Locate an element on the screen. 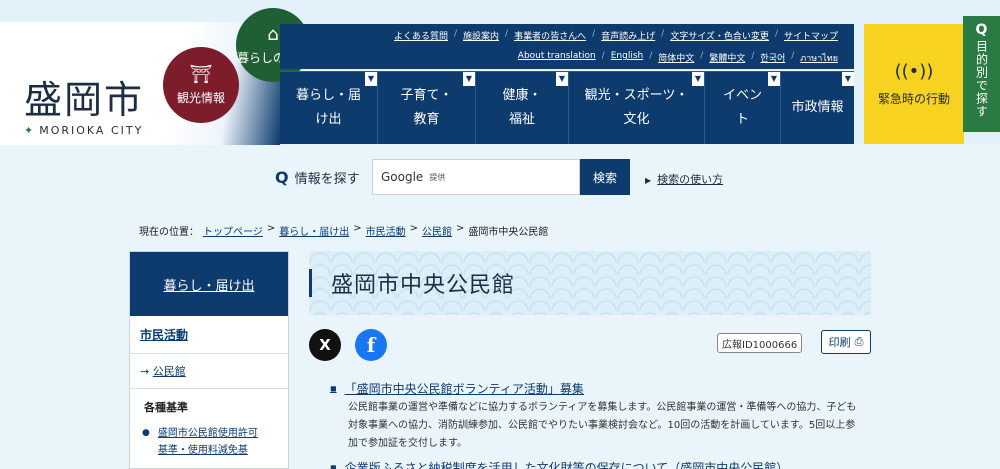 The image size is (1000, 469). lang-ko-link: 한국어 is located at coordinates (772, 58).